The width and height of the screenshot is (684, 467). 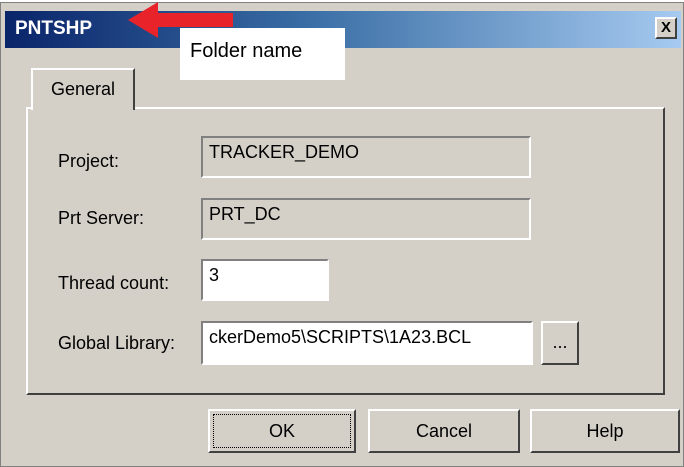 I want to click on tab-general-label: General, so click(x=83, y=89).